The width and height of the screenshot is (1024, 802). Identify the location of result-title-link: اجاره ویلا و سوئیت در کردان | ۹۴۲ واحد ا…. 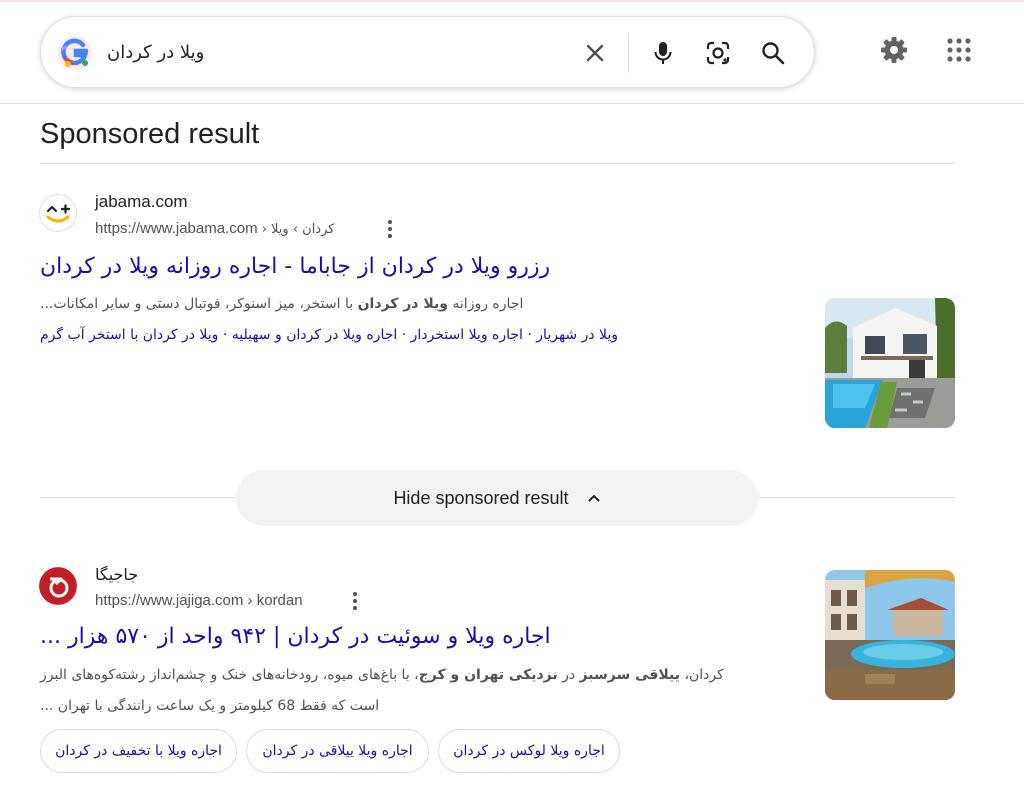
(310, 637).